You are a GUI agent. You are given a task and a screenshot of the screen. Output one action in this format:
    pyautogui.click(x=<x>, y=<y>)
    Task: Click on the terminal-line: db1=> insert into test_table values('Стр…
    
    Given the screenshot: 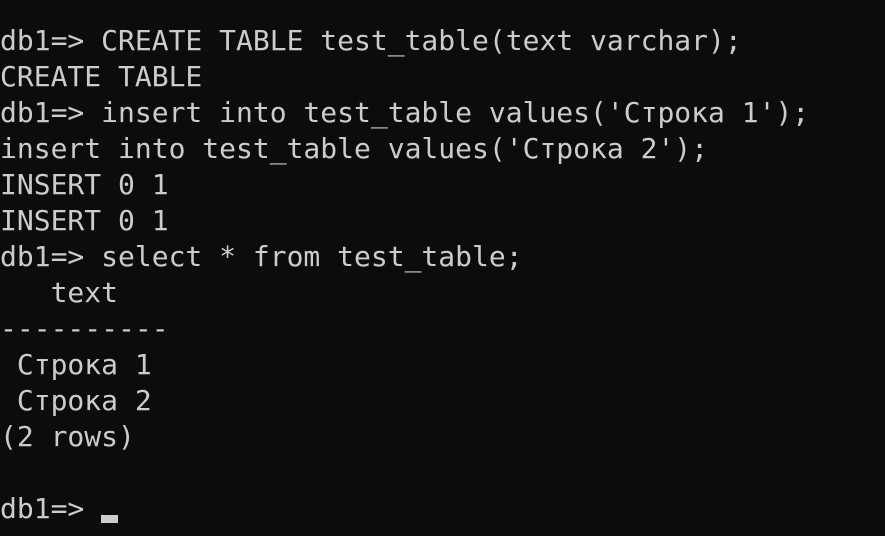 What is the action you would take?
    pyautogui.click(x=405, y=112)
    